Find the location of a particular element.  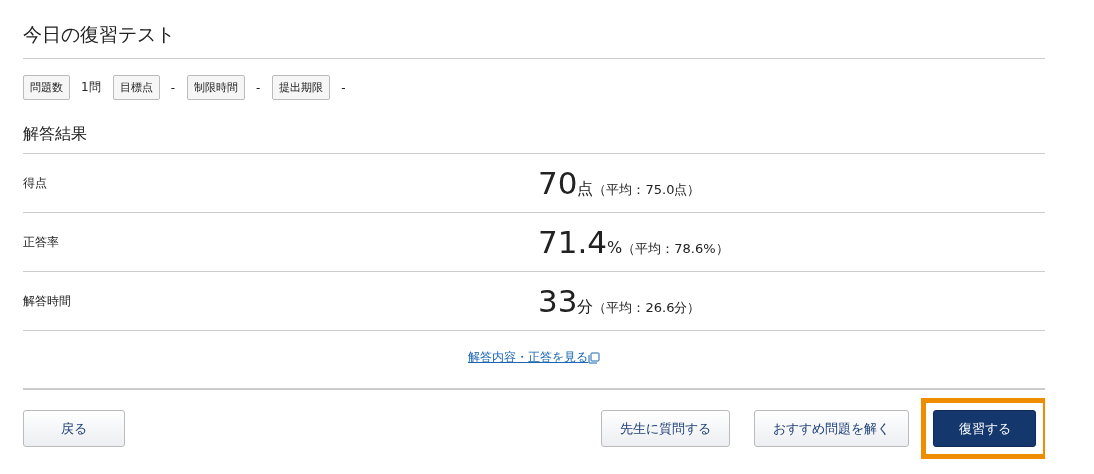

info-label: 目標点 is located at coordinates (136, 87).